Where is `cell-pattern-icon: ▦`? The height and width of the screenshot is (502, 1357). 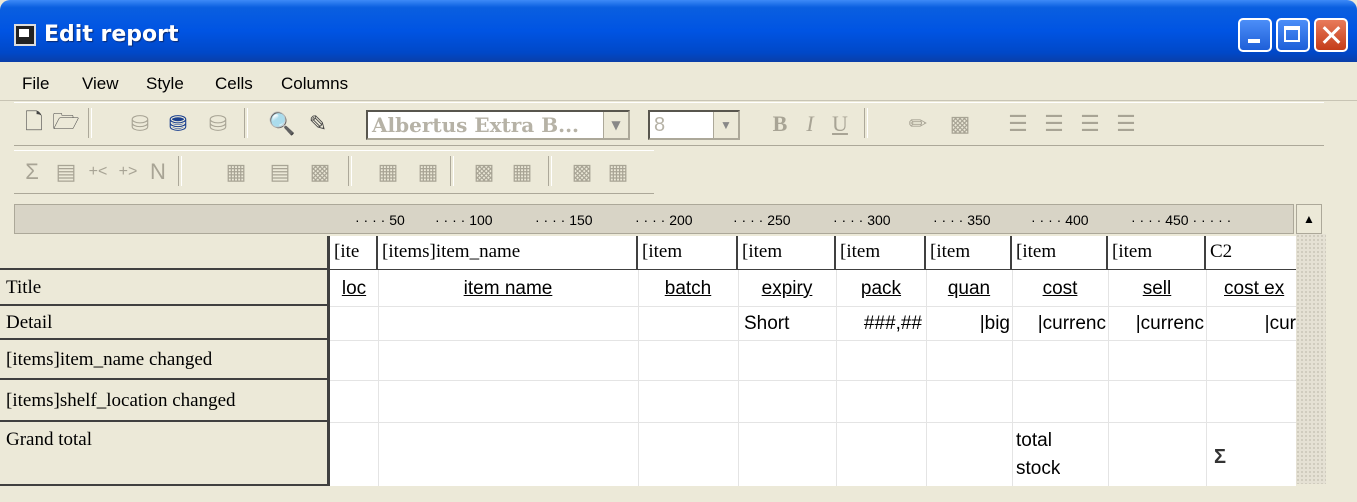 cell-pattern-icon: ▦ is located at coordinates (618, 172).